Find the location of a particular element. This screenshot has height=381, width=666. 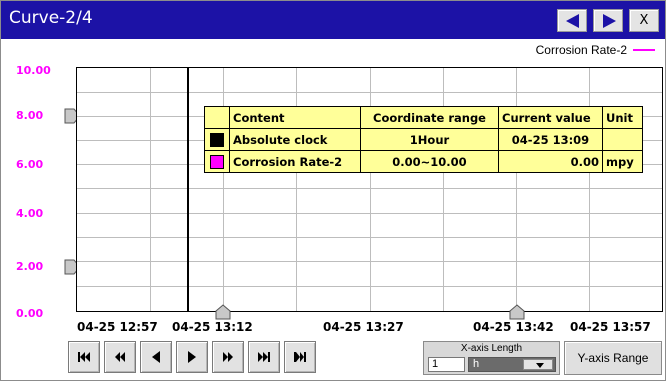

current-button is located at coordinates (300, 357).